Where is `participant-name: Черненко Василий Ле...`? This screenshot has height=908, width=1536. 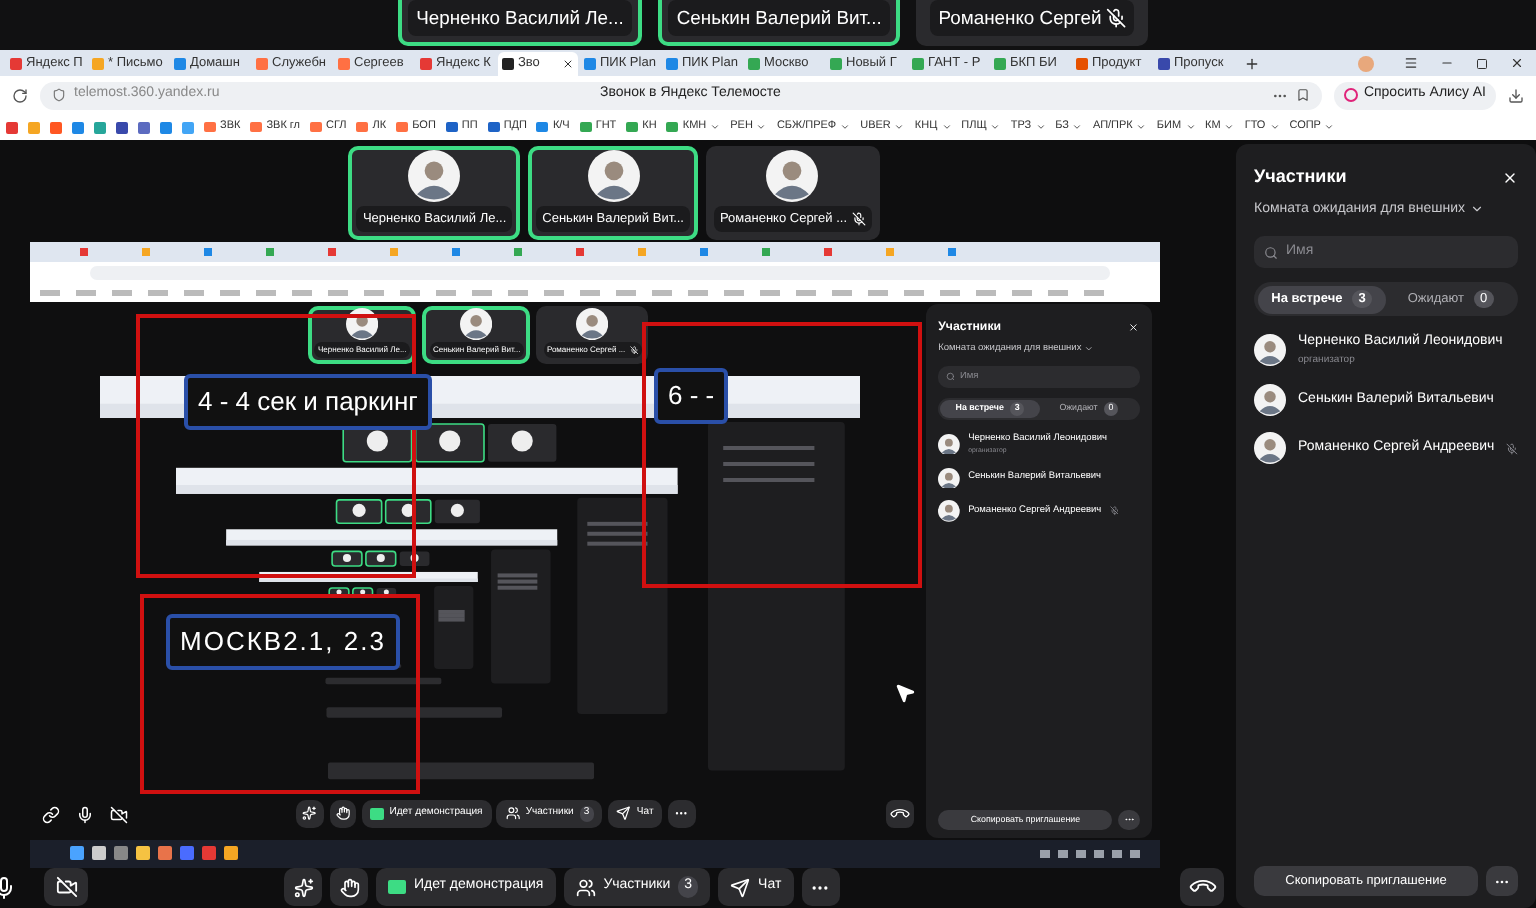
participant-name: Черненко Василий Ле... is located at coordinates (520, 17).